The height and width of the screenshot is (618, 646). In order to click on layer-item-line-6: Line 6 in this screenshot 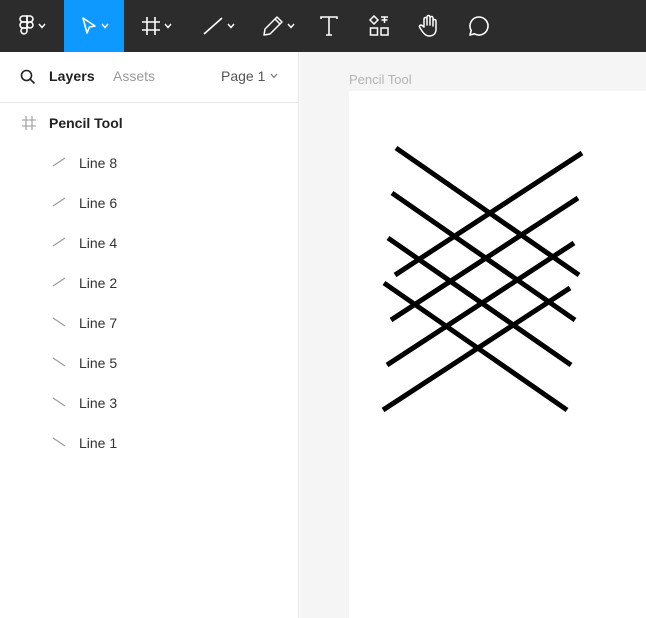, I will do `click(149, 203)`.